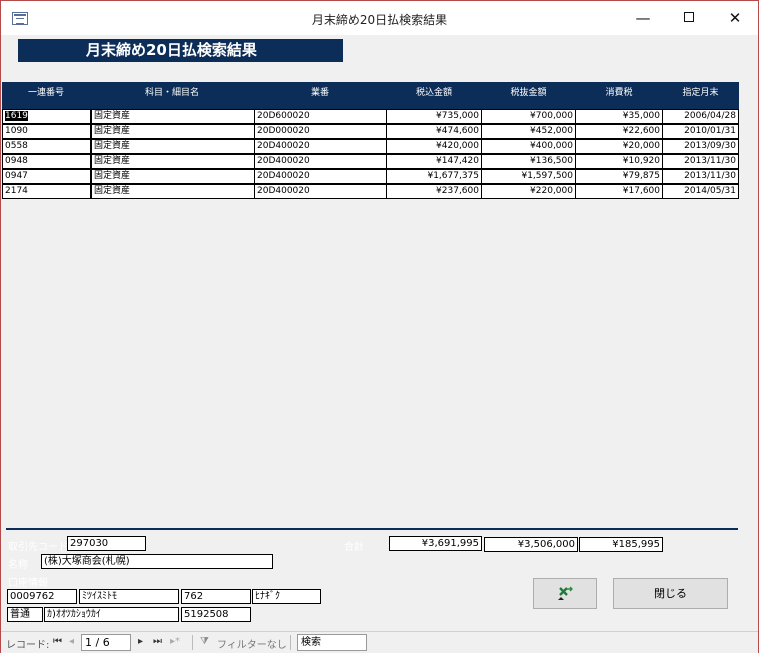 The height and width of the screenshot is (653, 759). I want to click on total-incl-field: ¥3,691,995, so click(435, 543).